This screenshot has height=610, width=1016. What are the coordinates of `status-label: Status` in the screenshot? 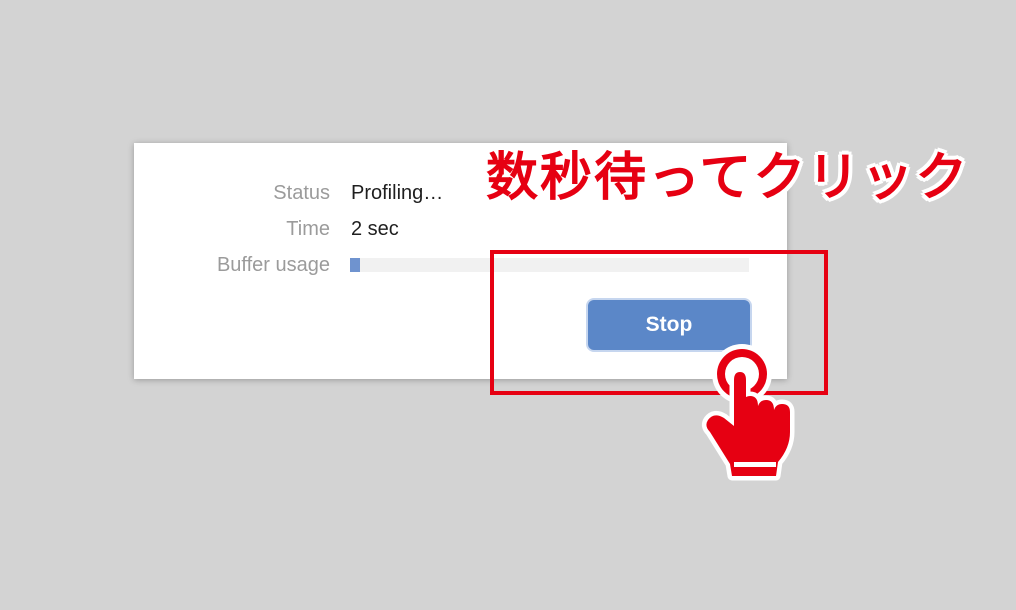 It's located at (301, 192).